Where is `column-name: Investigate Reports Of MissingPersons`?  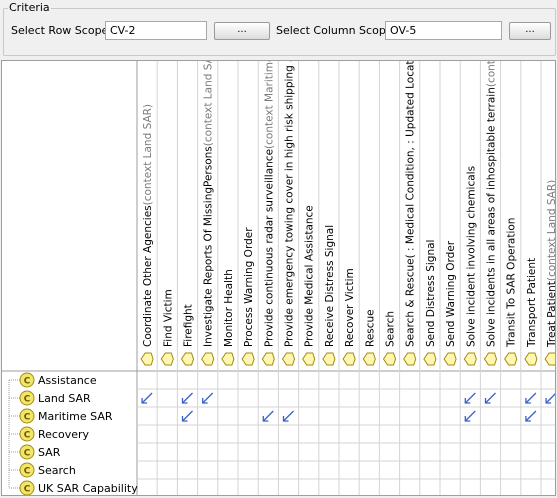 column-name: Investigate Reports Of MissingPersons is located at coordinates (209, 246).